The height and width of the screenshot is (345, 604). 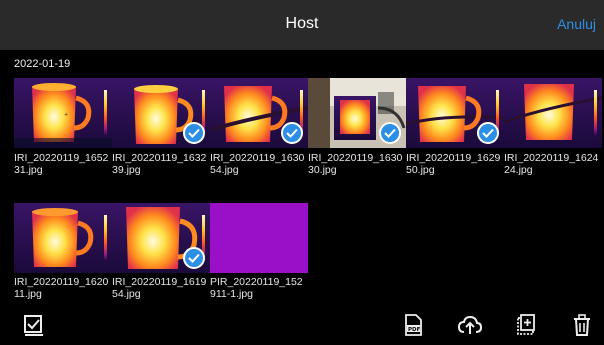 What do you see at coordinates (159, 288) in the screenshot?
I see `file-name: IRI_20220119_161954.jpg` at bounding box center [159, 288].